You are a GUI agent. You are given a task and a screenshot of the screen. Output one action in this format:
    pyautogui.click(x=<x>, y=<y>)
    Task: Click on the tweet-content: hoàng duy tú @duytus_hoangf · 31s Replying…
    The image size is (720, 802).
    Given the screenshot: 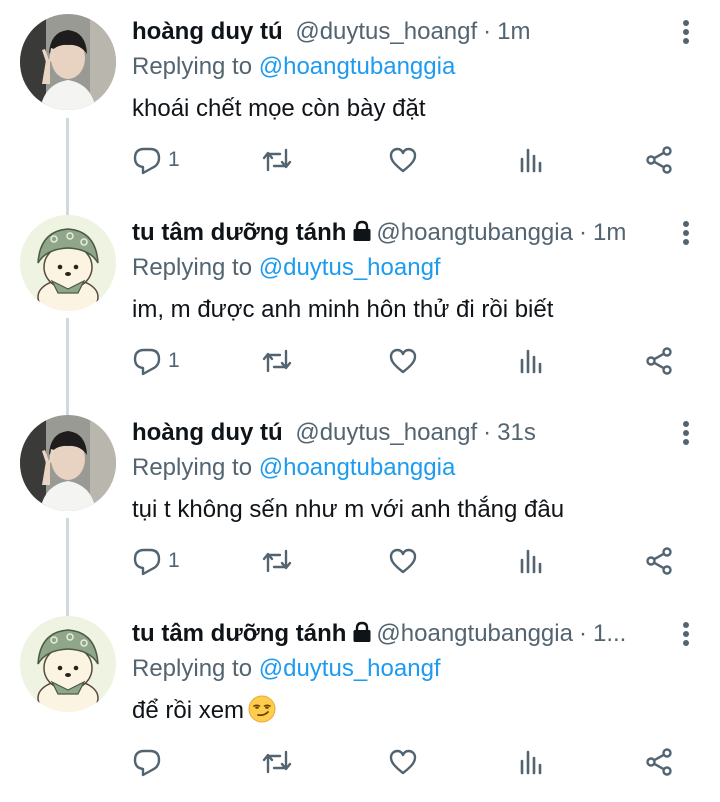 What is the action you would take?
    pyautogui.click(x=416, y=470)
    